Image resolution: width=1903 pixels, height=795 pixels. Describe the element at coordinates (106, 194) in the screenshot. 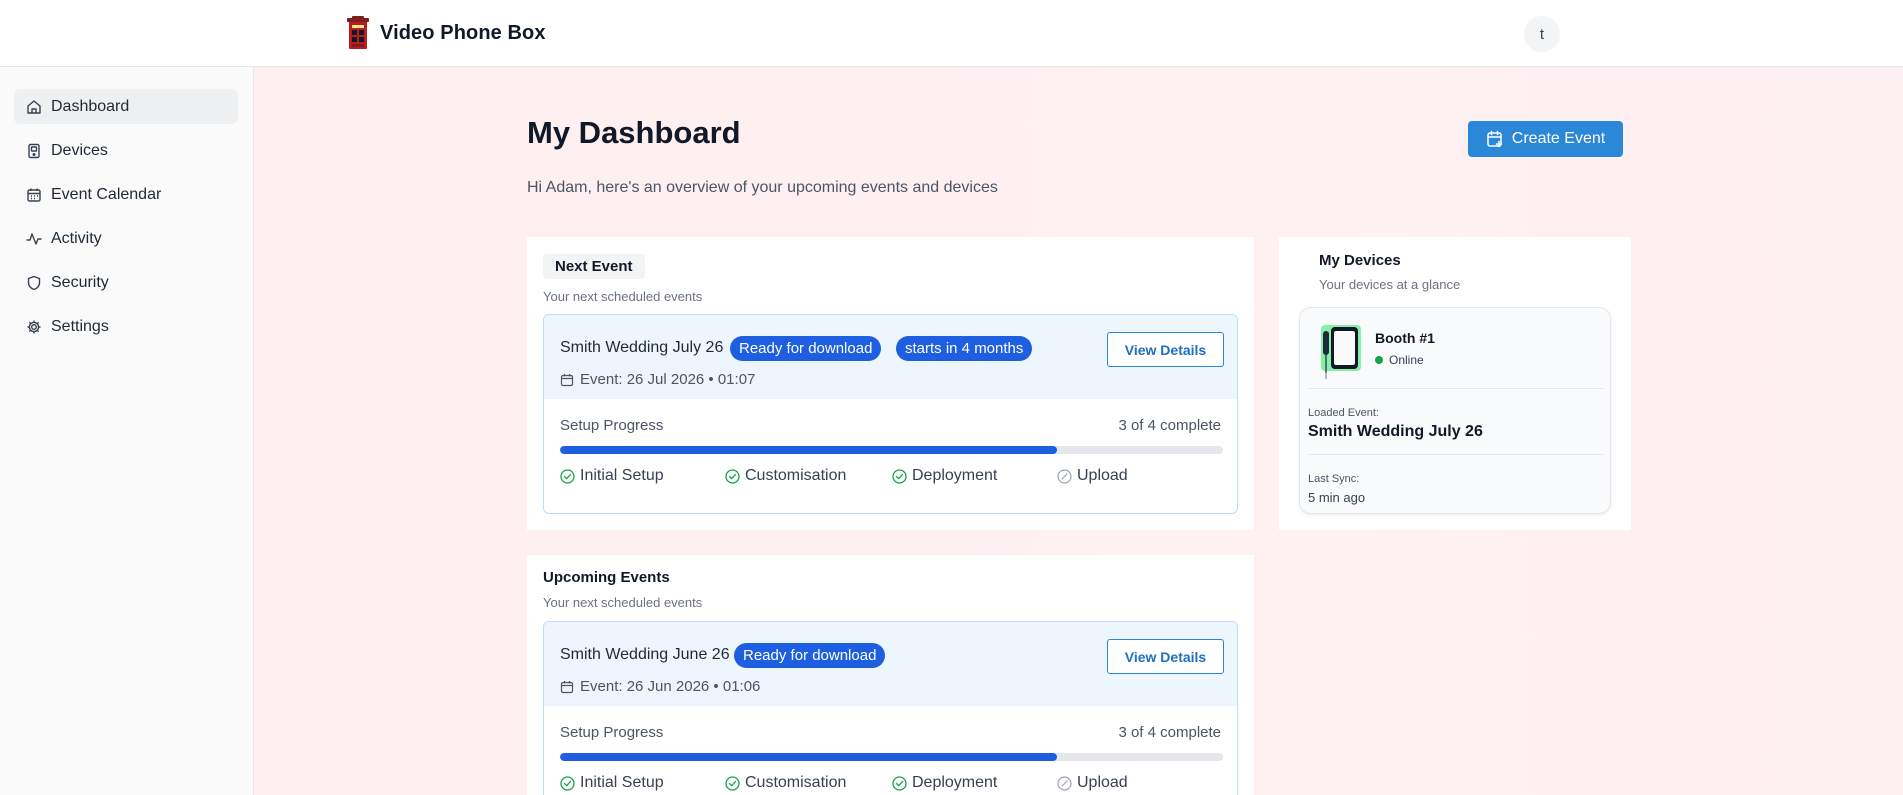

I see `sidebar-item-label: Event Calendar` at that location.